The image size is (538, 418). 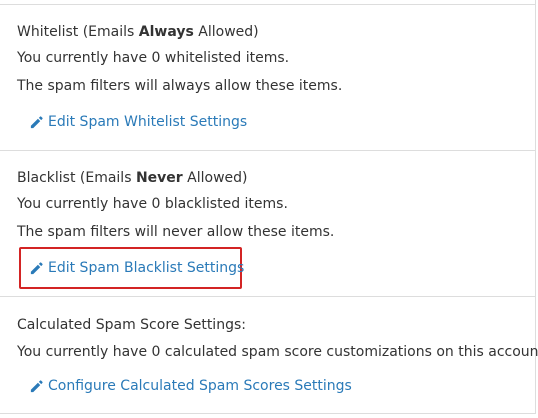 I want to click on whitelist-count-text: You currently have 0 whitelisted items., so click(x=153, y=58).